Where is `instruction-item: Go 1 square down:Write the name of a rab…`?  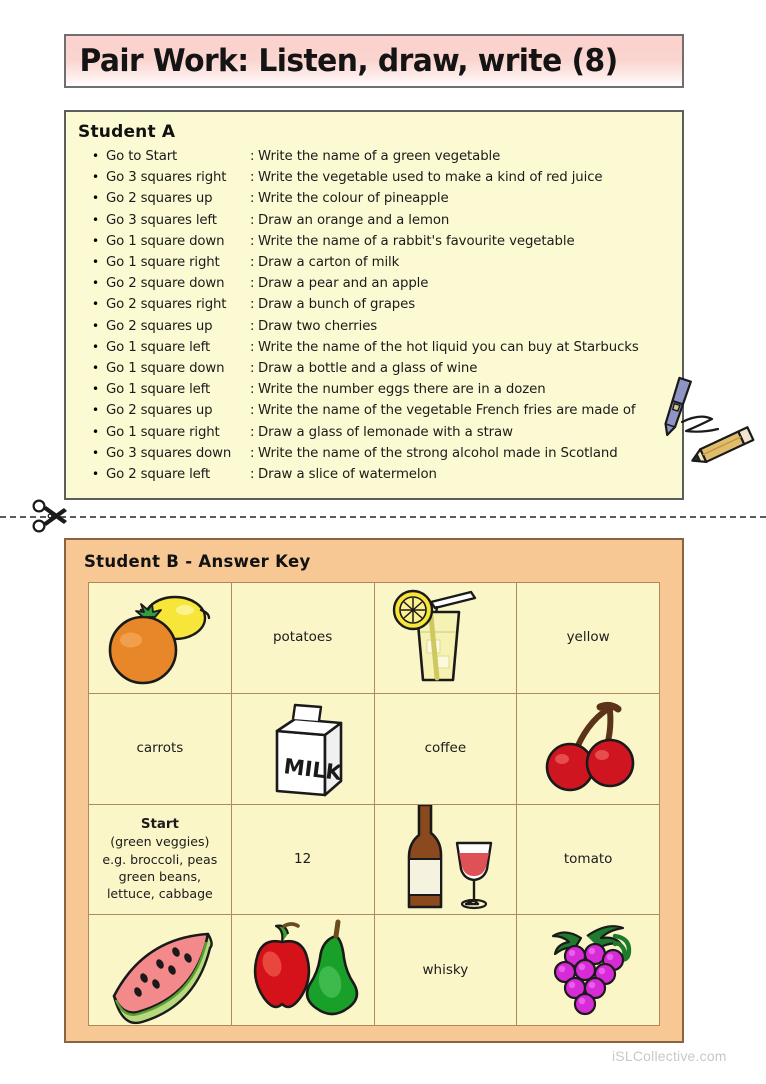
instruction-item: Go 1 square down:Write the name of a rab… is located at coordinates (387, 241).